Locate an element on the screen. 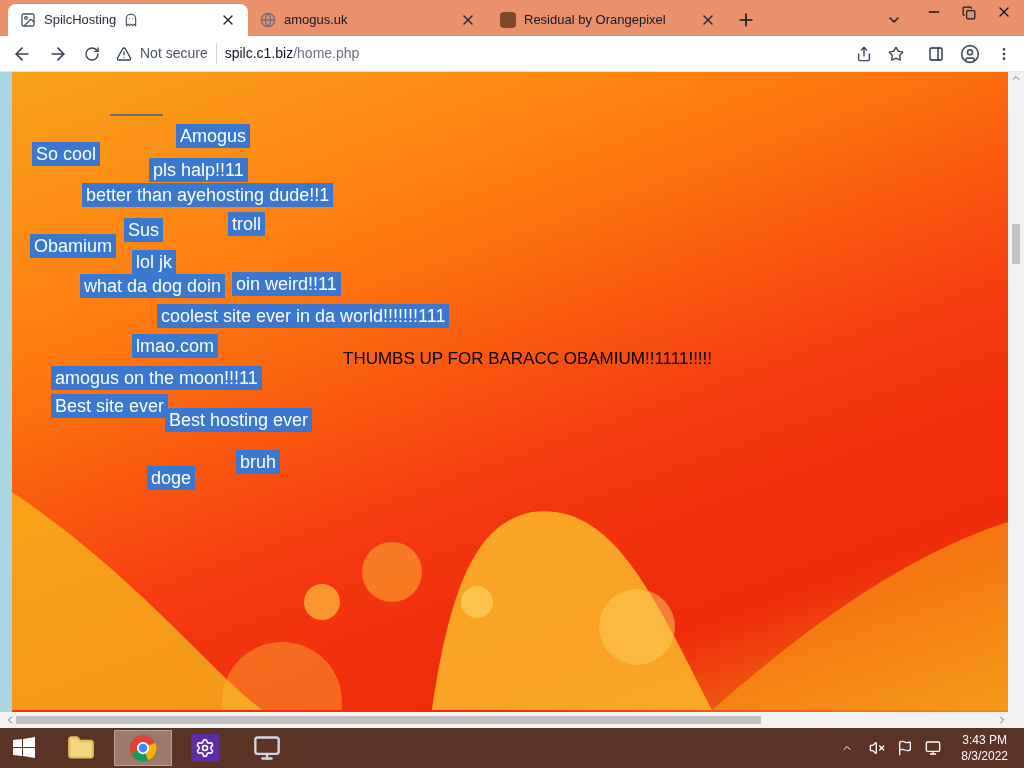  text-label: Sus is located at coordinates (144, 230).